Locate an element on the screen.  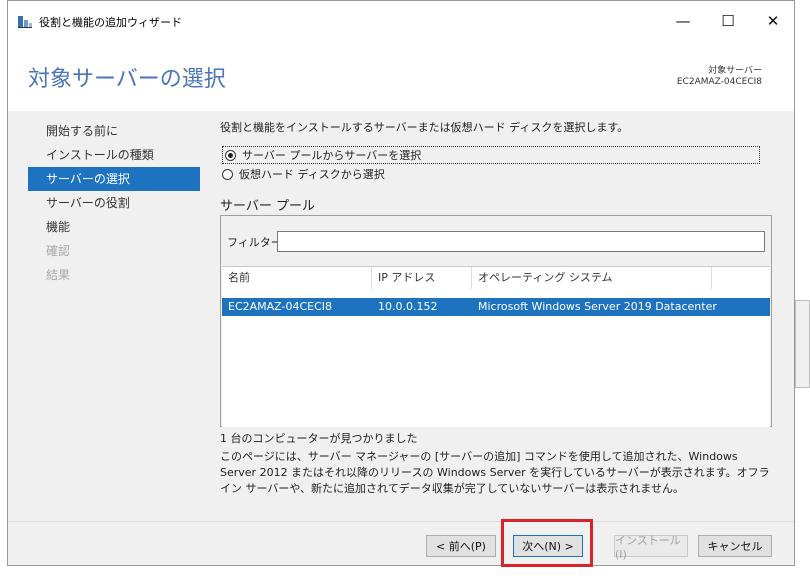
nav-step-confirmation: 確認 is located at coordinates (58, 251).